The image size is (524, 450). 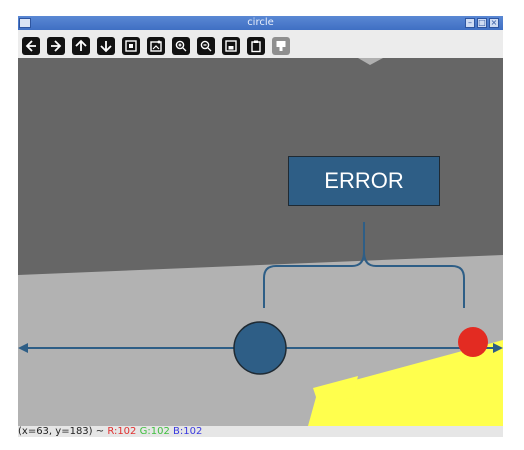 I want to click on status-coords: (x=63, y=183) ~, so click(x=61, y=431).